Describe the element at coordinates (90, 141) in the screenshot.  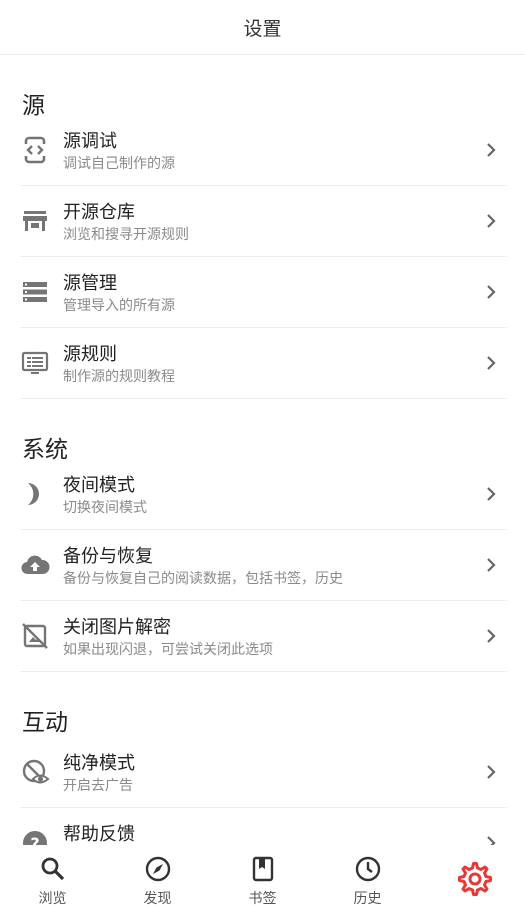
I see `setting-title: 源调试` at that location.